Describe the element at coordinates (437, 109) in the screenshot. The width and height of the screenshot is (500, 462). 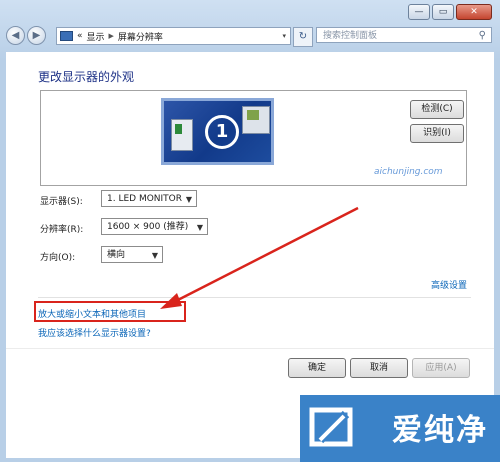
I see `detect-button: 检测(C)` at that location.